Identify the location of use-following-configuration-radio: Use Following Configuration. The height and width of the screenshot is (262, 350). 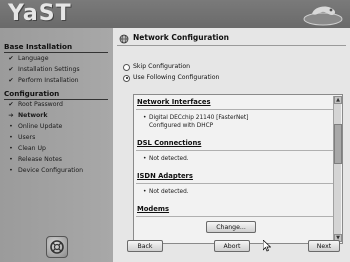
(171, 78).